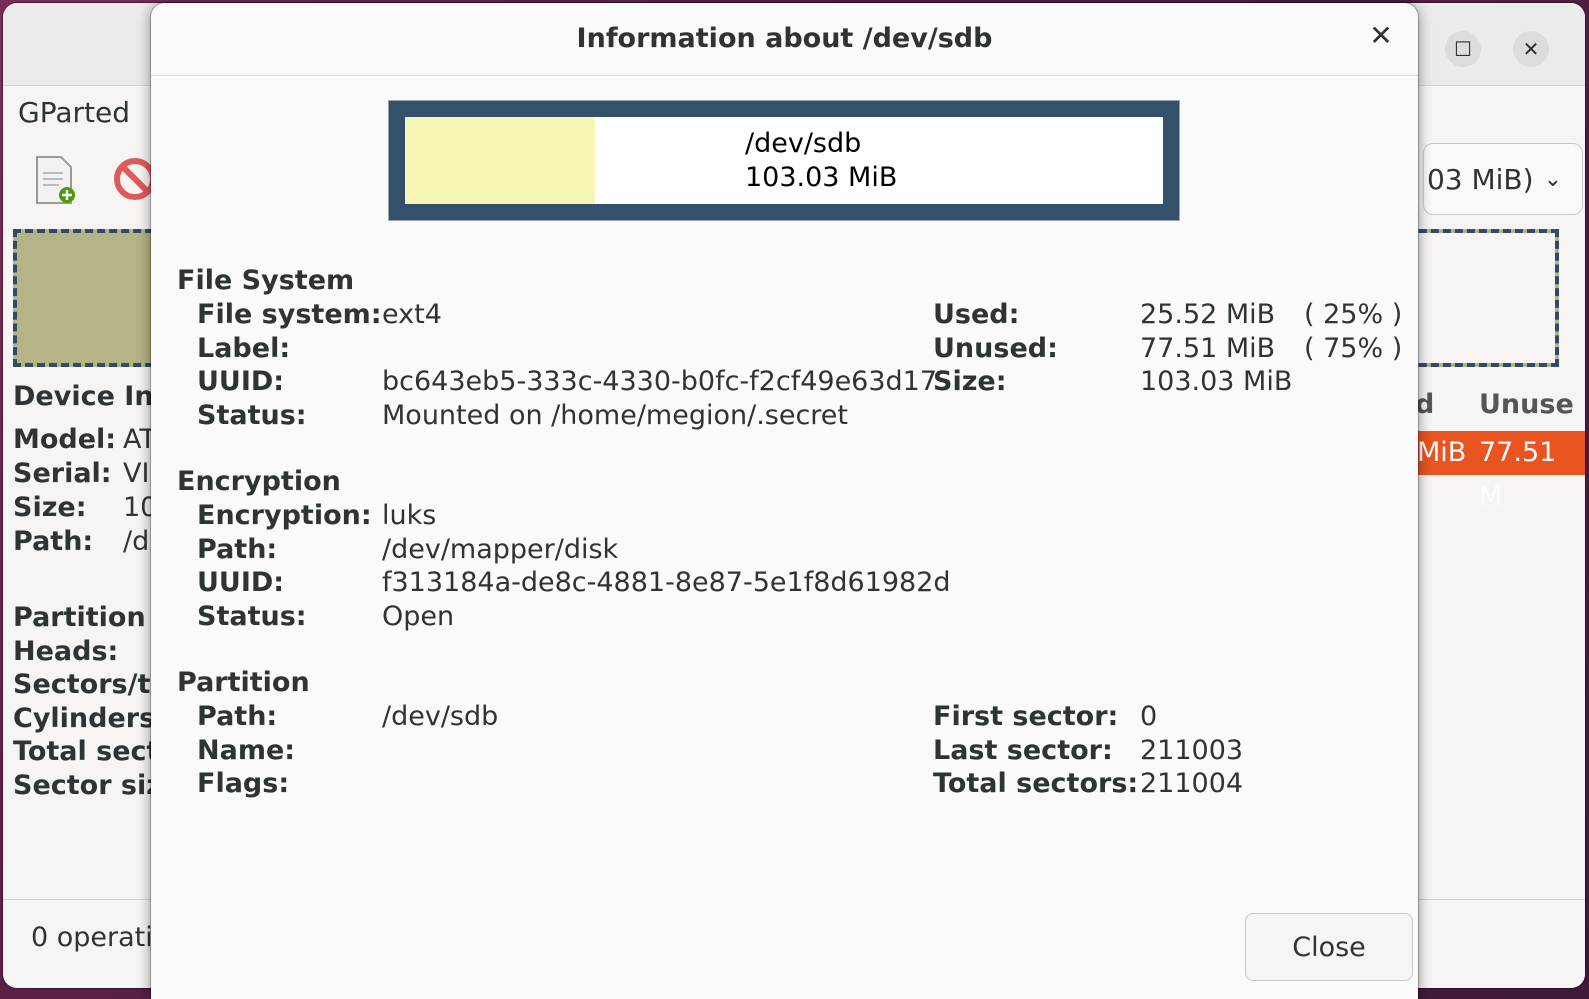 The height and width of the screenshot is (999, 1589). I want to click on partition-list-header: d Unuse, so click(1500, 404).